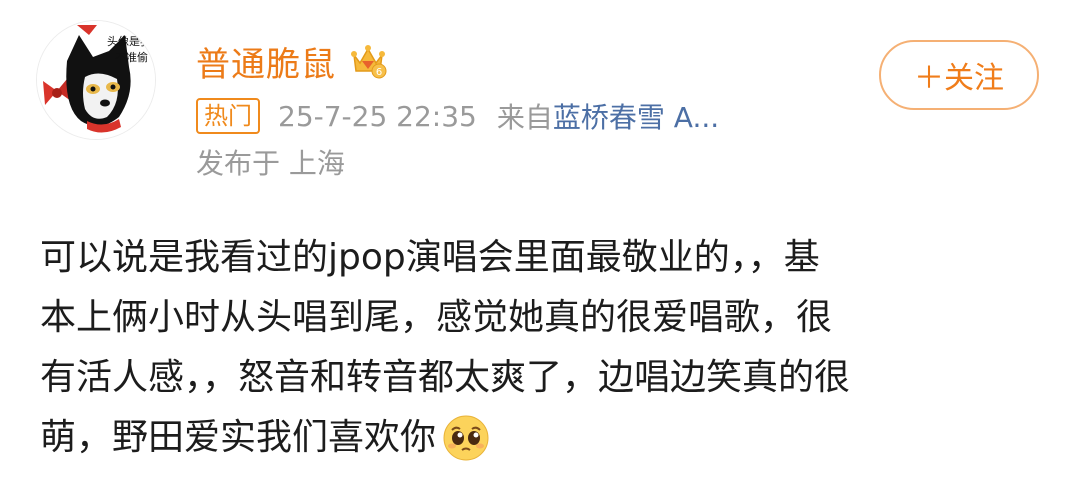 The width and height of the screenshot is (1080, 489). Describe the element at coordinates (238, 437) in the screenshot. I see `post-line-text: 萌，野田爱实我们喜欢你` at that location.